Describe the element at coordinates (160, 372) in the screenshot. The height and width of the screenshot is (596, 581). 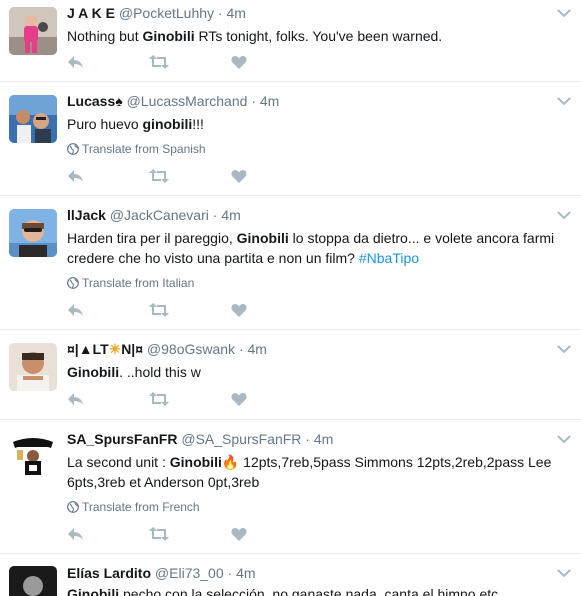
I see `text-segment: . ..hold this w` at that location.